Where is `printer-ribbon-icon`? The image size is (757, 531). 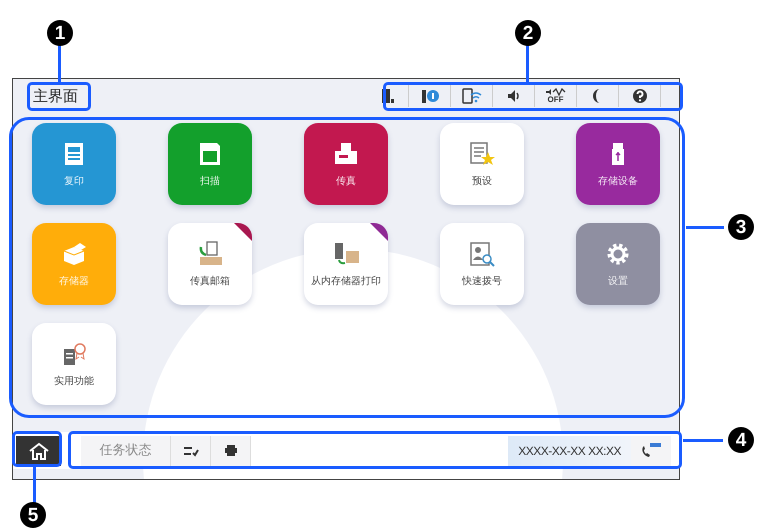
printer-ribbon-icon is located at coordinates (74, 354).